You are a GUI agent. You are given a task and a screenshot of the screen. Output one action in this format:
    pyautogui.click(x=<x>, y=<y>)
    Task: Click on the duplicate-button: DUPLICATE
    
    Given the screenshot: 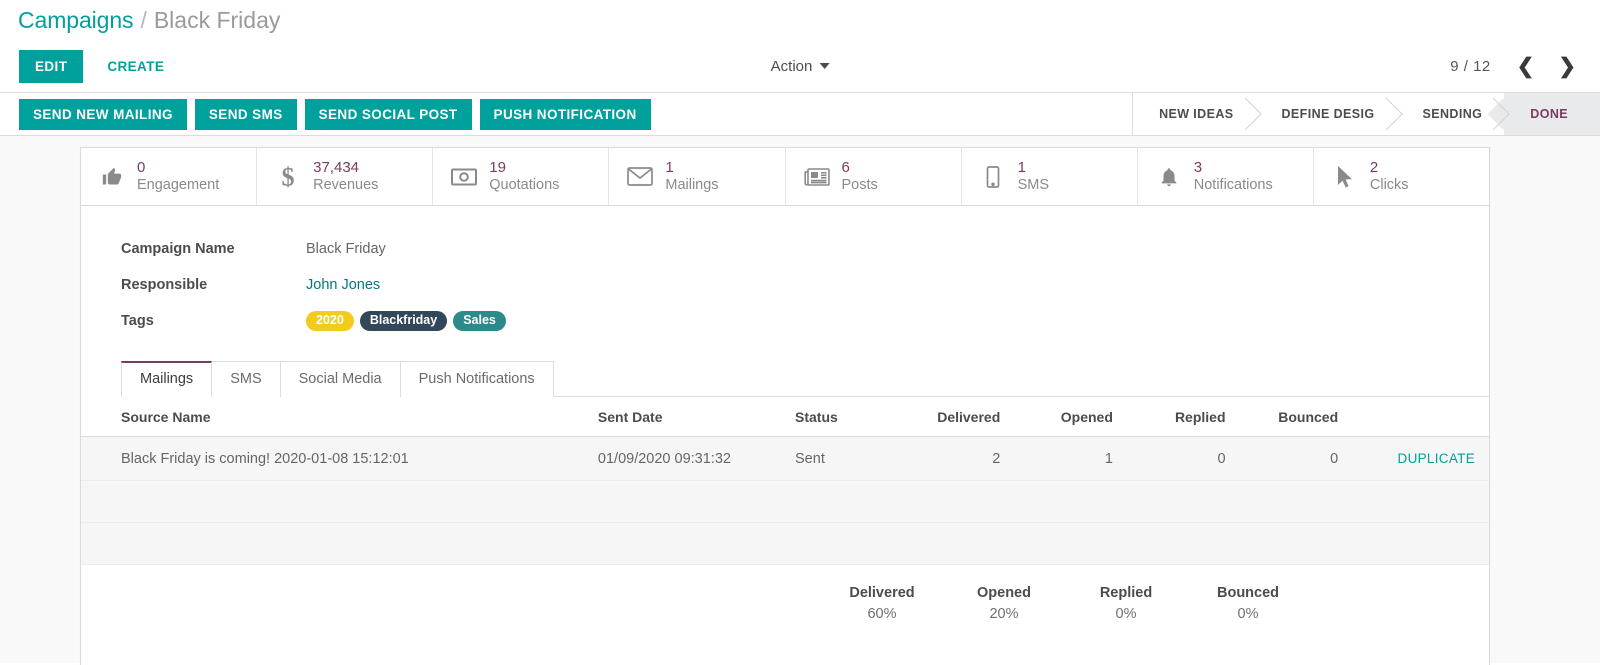 What is the action you would take?
    pyautogui.click(x=1436, y=458)
    